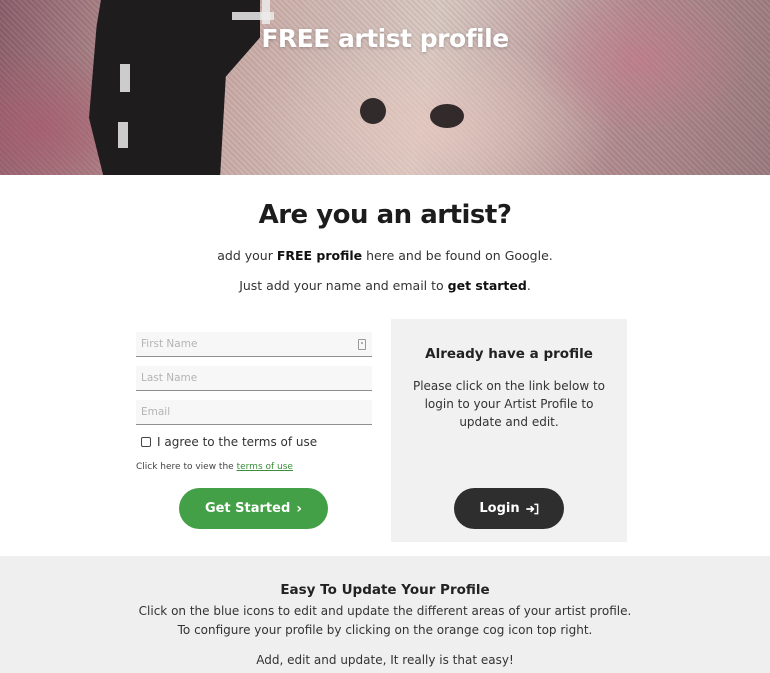 Image resolution: width=770 pixels, height=673 pixels. Describe the element at coordinates (299, 508) in the screenshot. I see `chevron-right-icon: ›` at that location.